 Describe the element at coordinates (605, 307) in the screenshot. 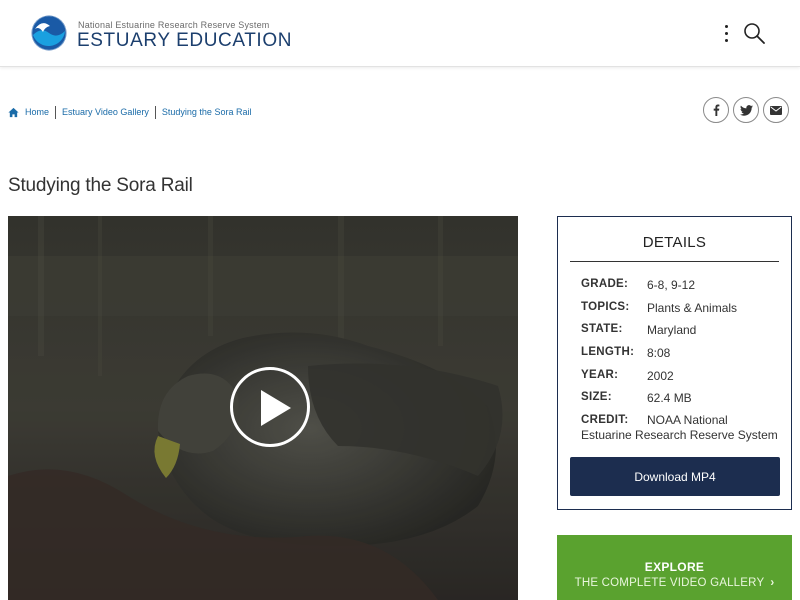

I see `detail-label: TOPICS:` at that location.